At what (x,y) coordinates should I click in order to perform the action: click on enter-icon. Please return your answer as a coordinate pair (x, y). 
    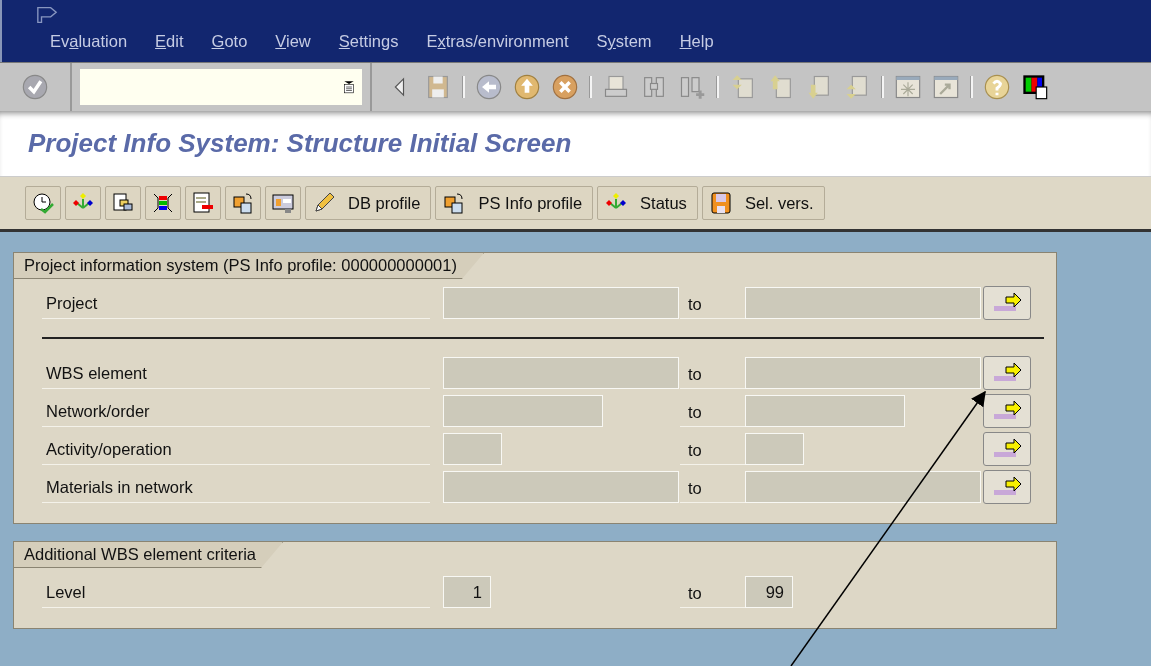
    Looking at the image, I should click on (35, 87).